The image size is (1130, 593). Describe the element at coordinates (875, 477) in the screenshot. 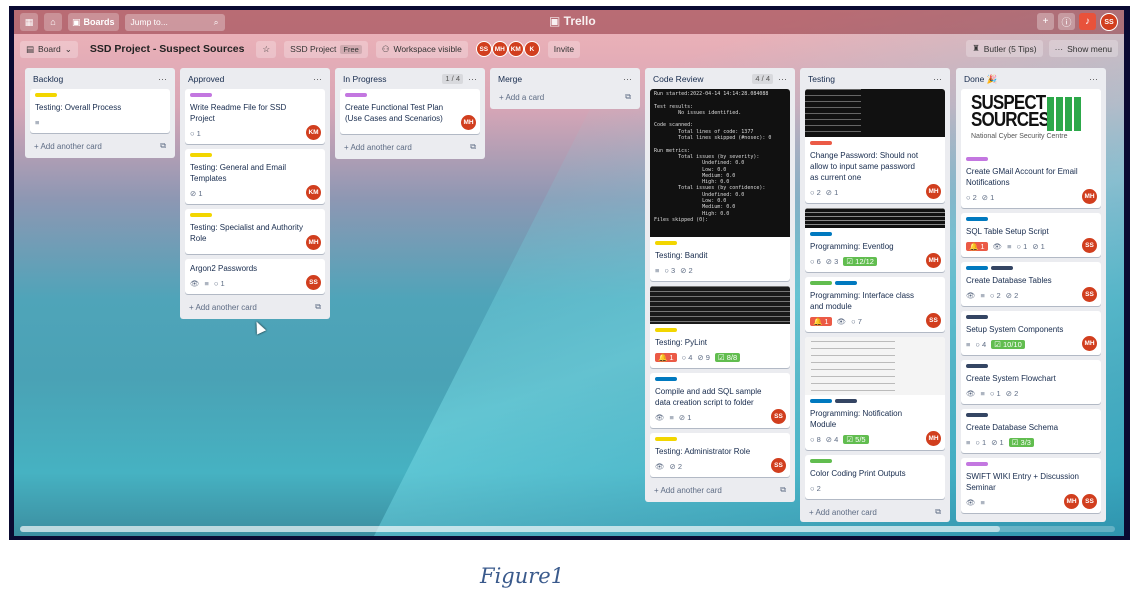

I see `card: Color Coding Print Outputs ○ 2` at that location.